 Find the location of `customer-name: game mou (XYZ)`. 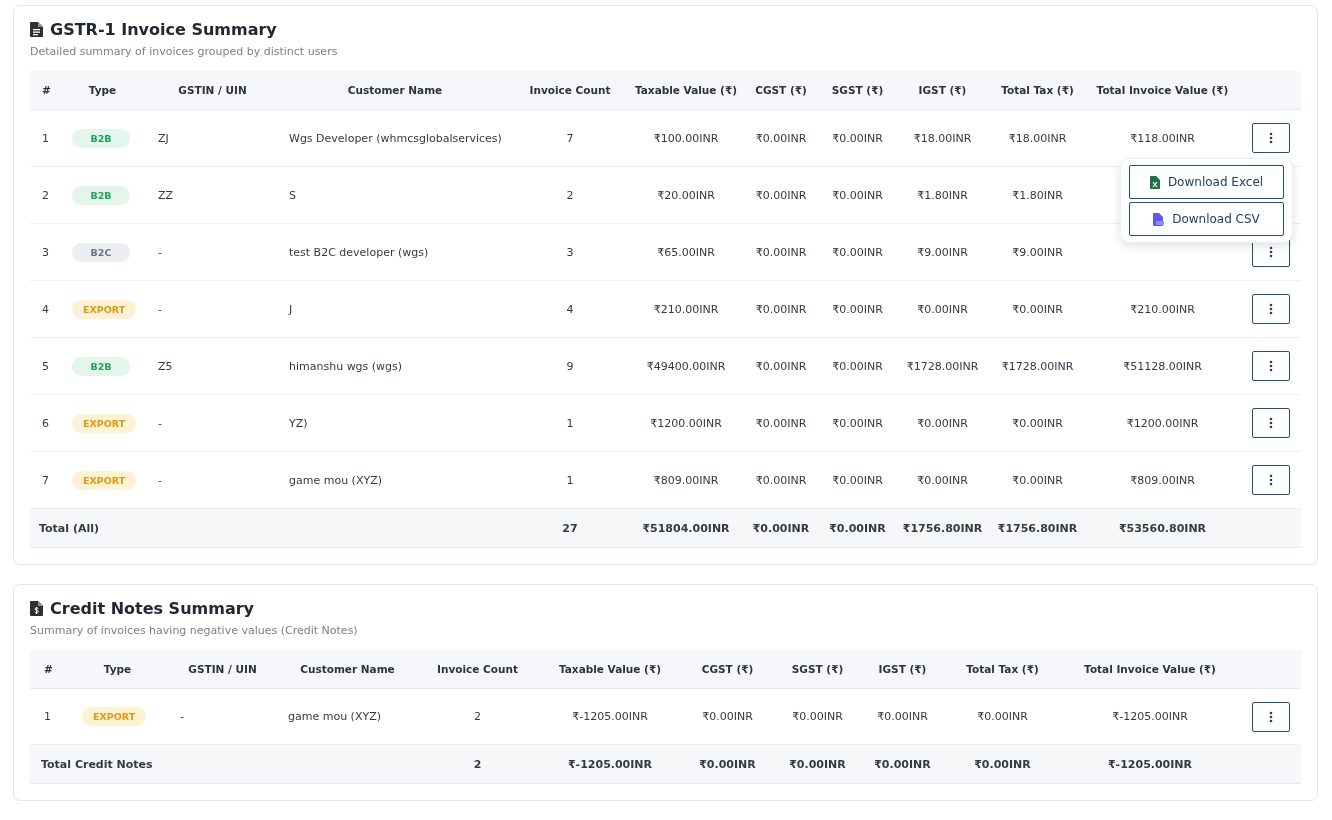

customer-name: game mou (XYZ) is located at coordinates (334, 716).